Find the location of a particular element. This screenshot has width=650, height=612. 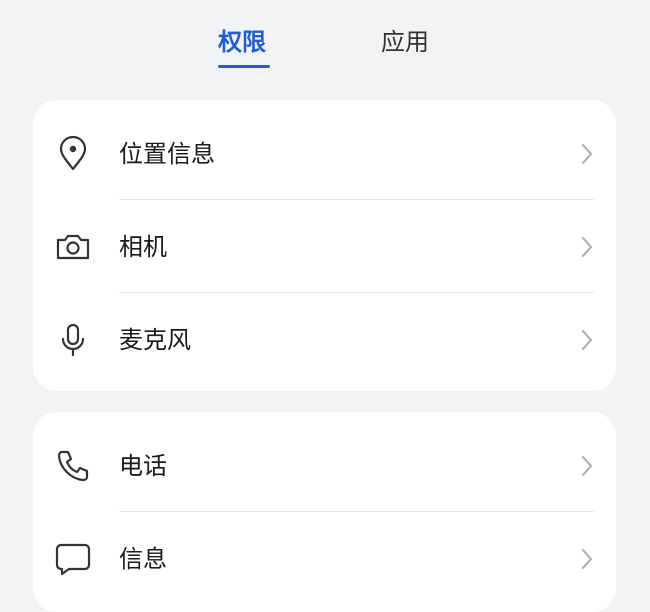

list-item-label: 相机 is located at coordinates (143, 246).